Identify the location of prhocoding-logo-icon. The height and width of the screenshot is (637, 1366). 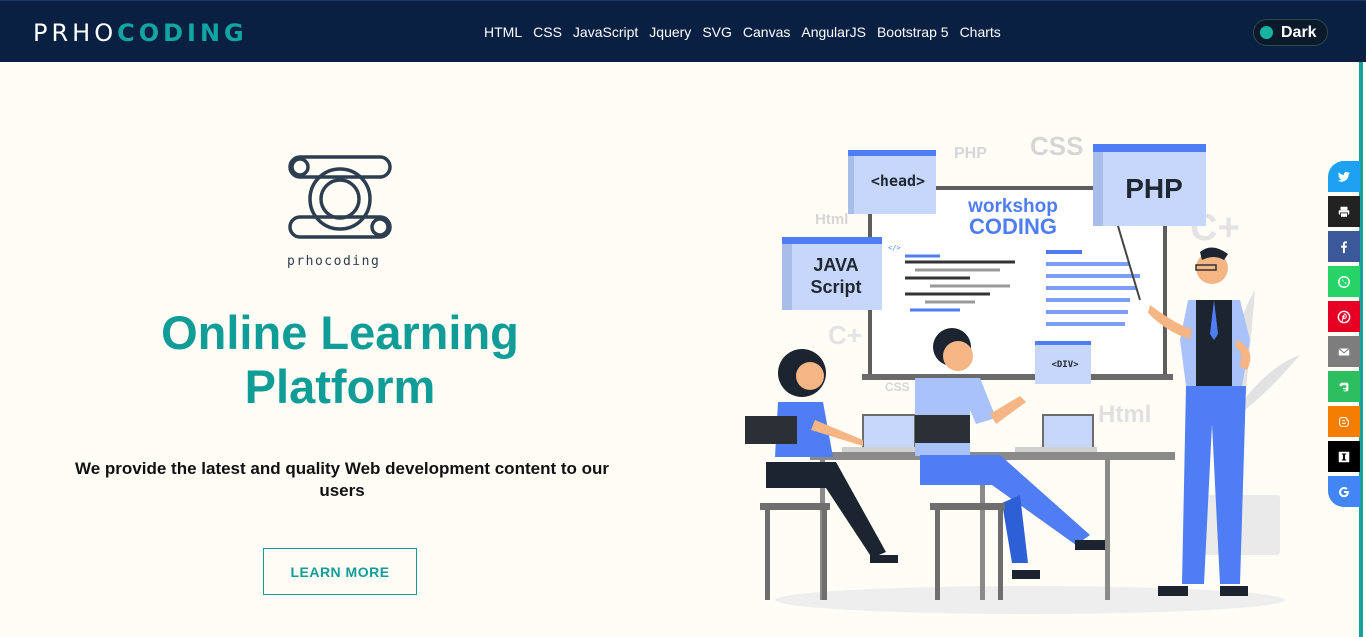
(340, 197).